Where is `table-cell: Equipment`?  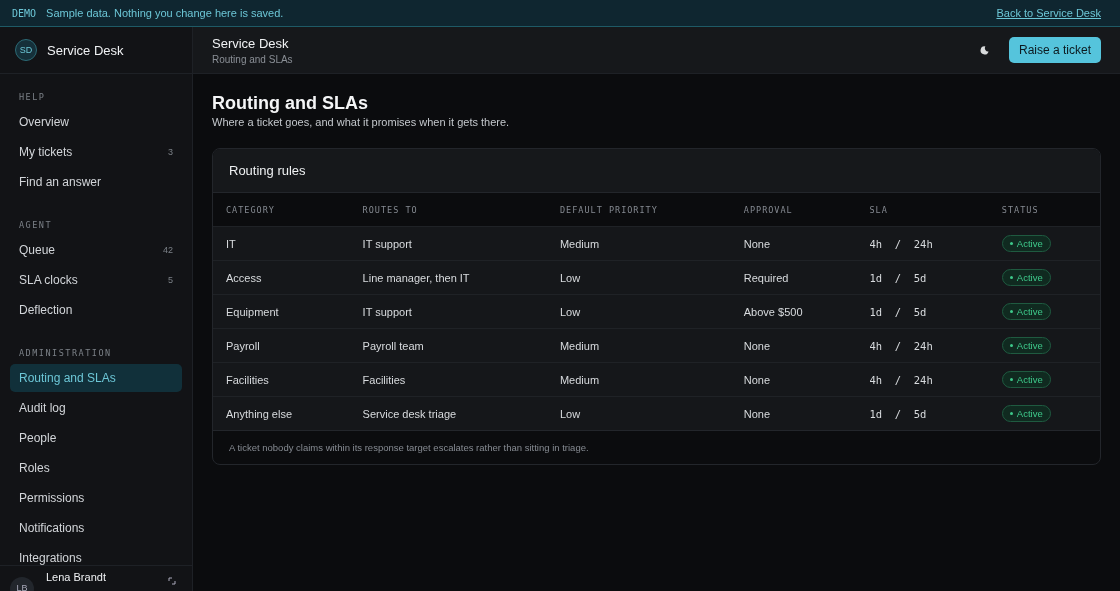 table-cell: Equipment is located at coordinates (281, 311).